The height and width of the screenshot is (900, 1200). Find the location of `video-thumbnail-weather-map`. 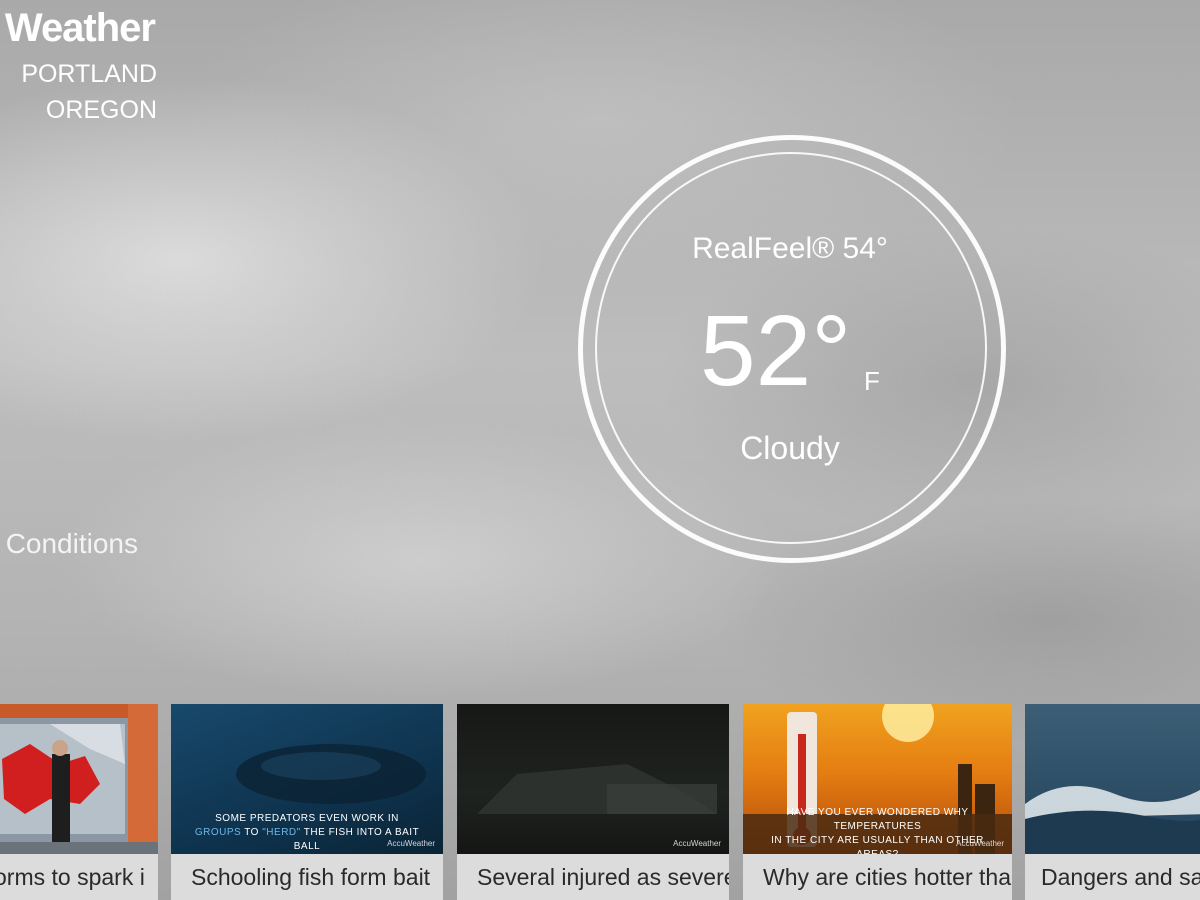

video-thumbnail-weather-map is located at coordinates (79, 779).